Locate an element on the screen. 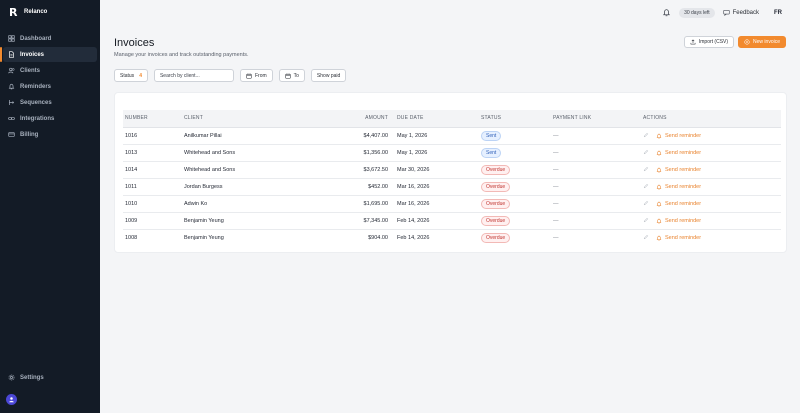  header-actions: Import (CSV) New invoice is located at coordinates (734, 42).